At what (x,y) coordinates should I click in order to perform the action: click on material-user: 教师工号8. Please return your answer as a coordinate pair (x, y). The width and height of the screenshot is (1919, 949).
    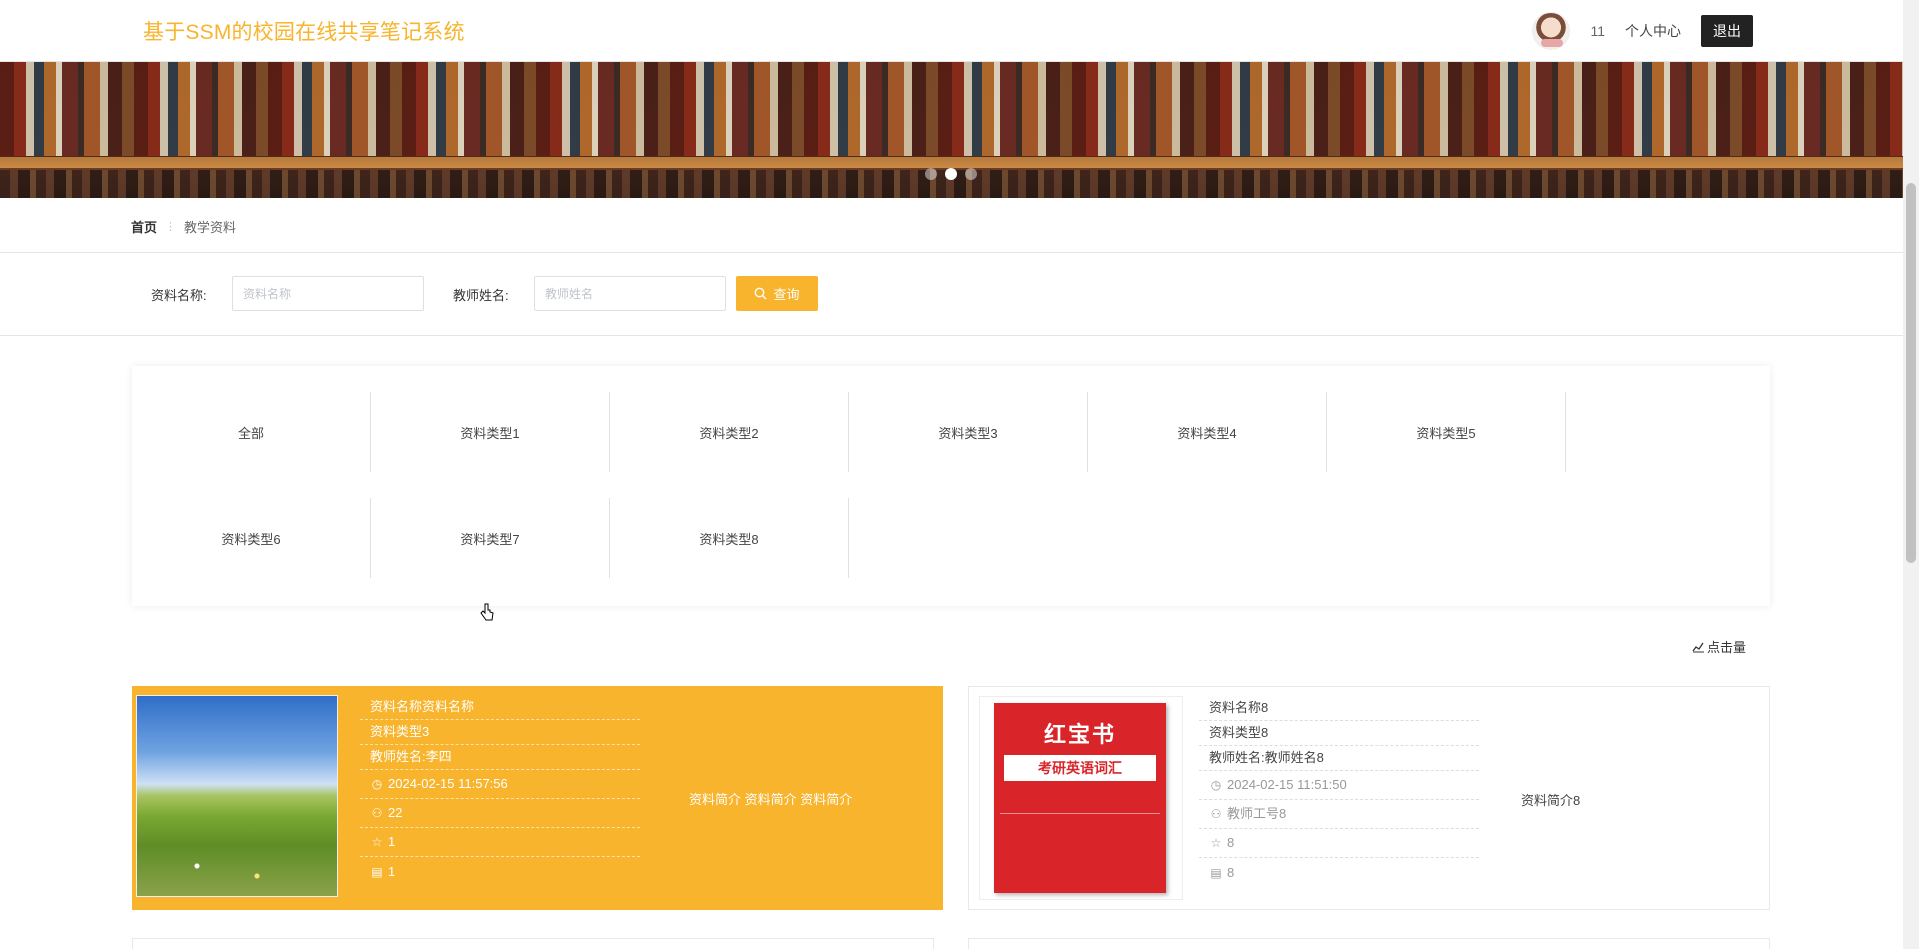
    Looking at the image, I should click on (1257, 813).